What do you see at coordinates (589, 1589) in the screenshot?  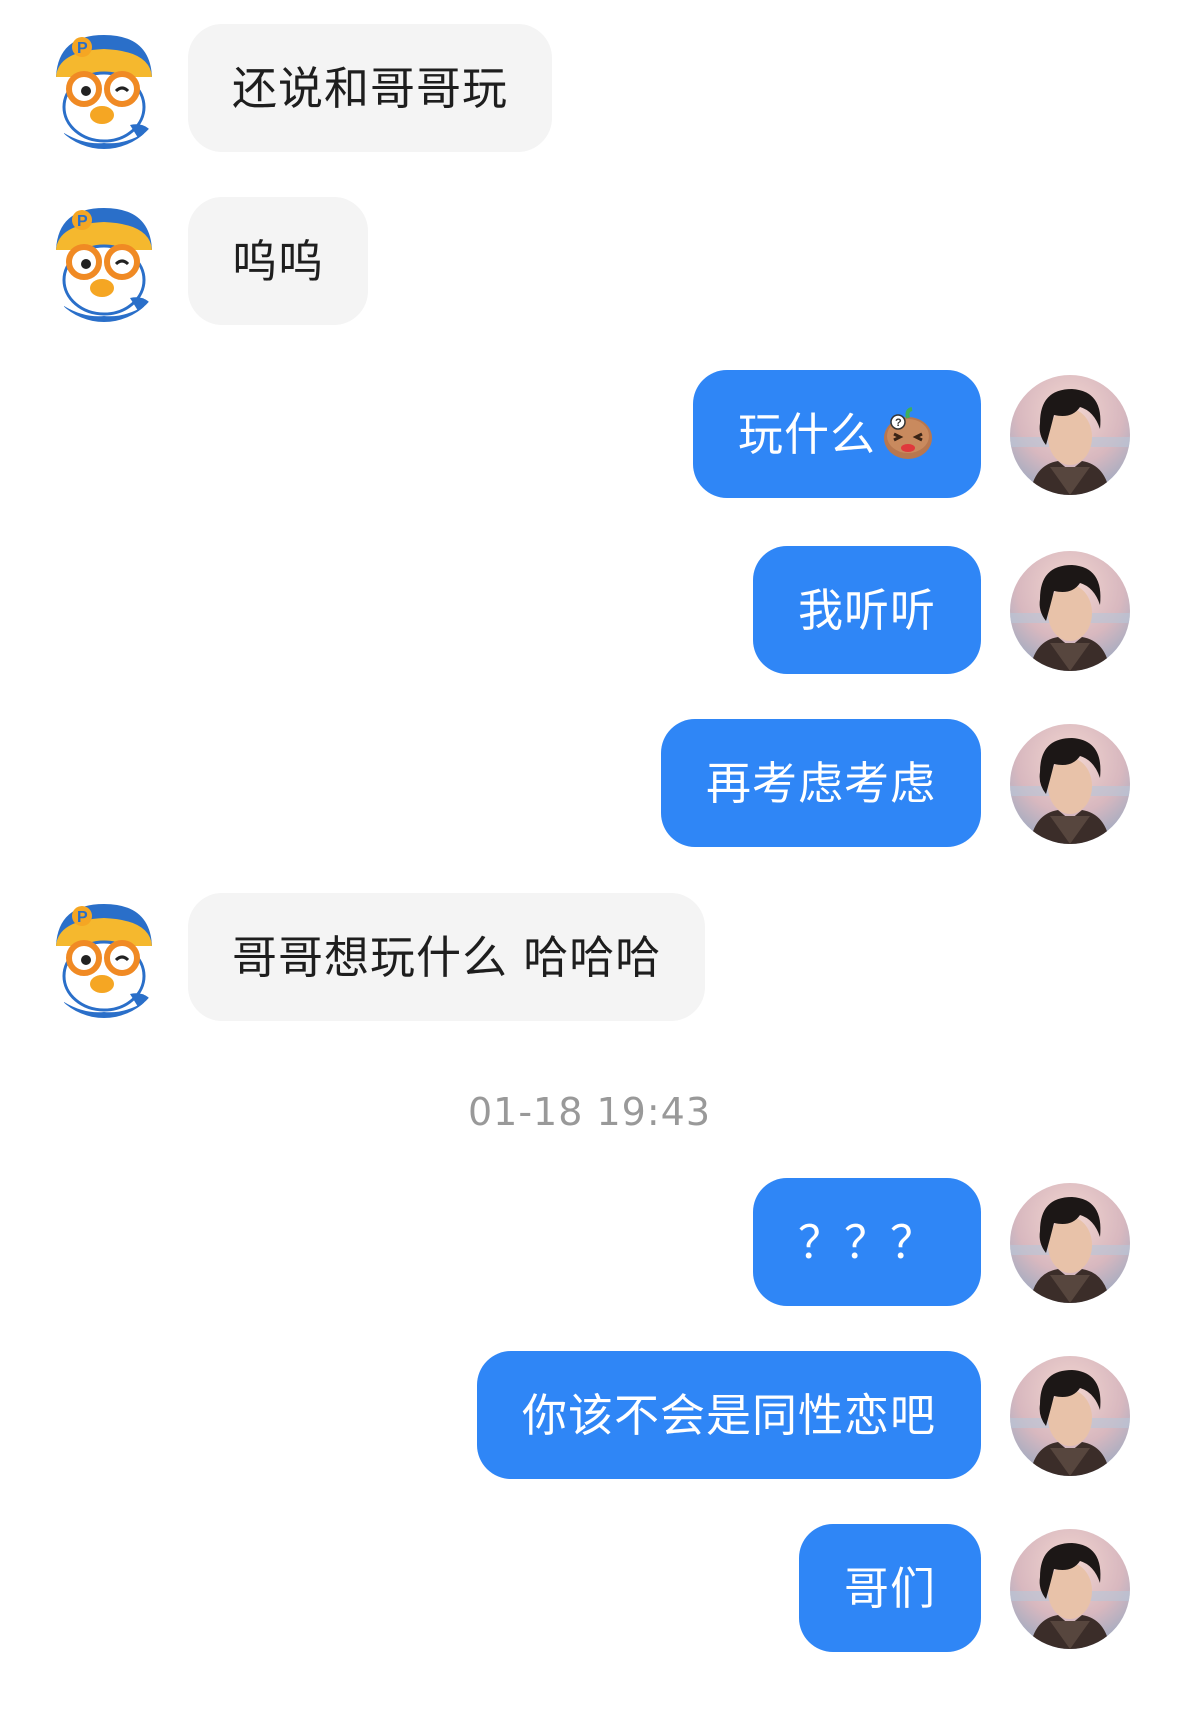 I see `message-row: 哥们` at bounding box center [589, 1589].